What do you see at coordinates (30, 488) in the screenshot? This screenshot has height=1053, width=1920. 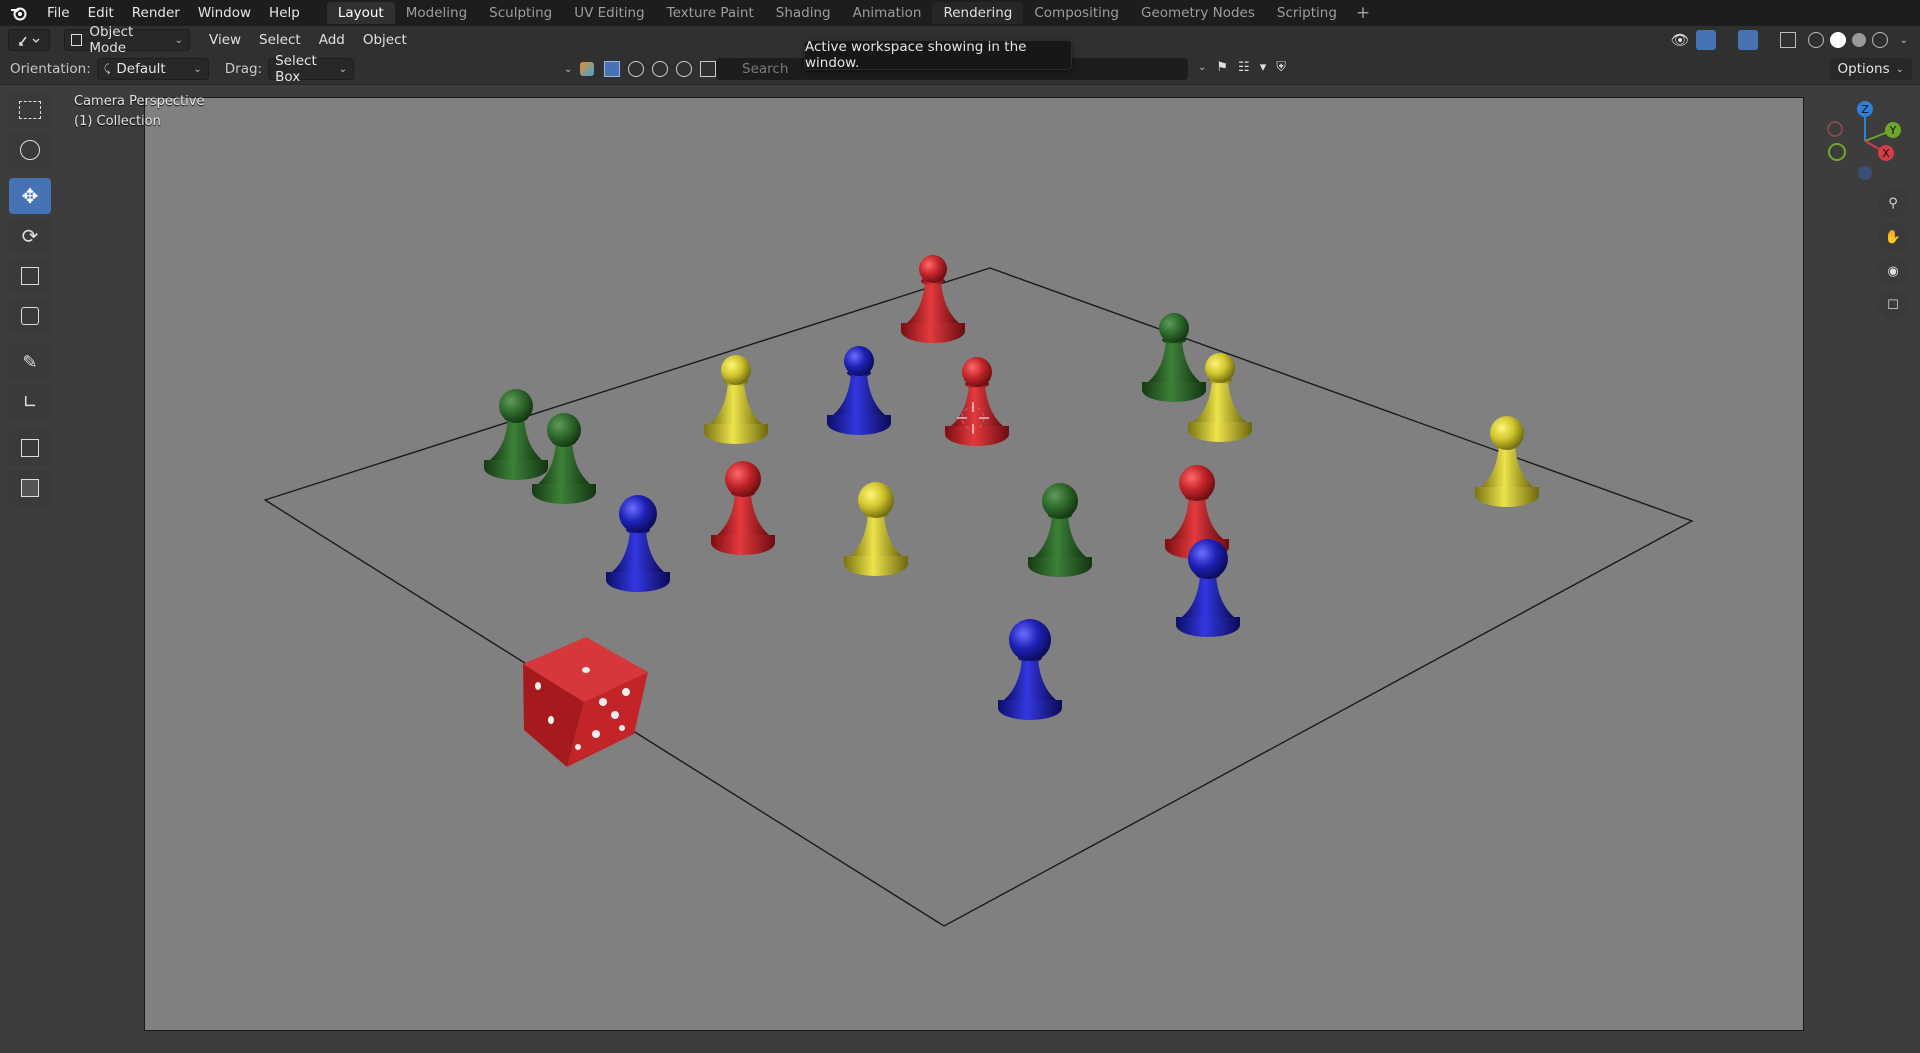 I see `add-object-tool` at bounding box center [30, 488].